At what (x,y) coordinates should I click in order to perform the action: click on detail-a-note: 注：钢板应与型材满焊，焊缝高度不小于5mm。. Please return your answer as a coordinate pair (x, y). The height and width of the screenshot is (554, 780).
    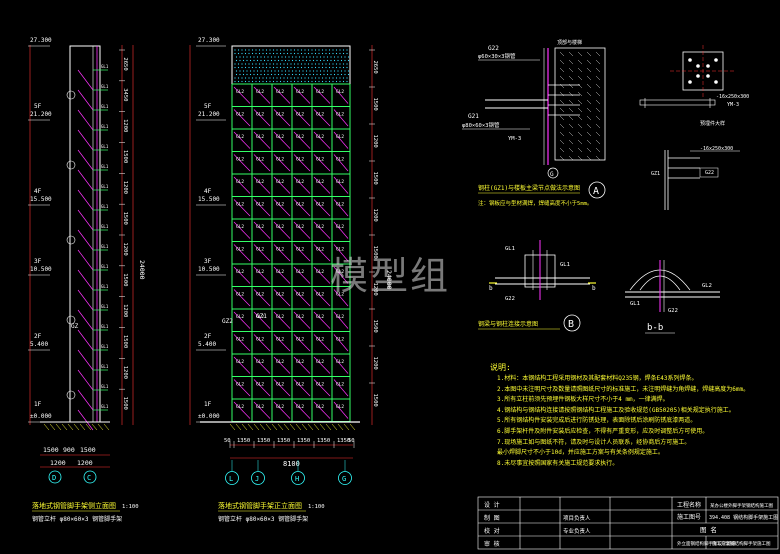
    Looking at the image, I should click on (535, 203).